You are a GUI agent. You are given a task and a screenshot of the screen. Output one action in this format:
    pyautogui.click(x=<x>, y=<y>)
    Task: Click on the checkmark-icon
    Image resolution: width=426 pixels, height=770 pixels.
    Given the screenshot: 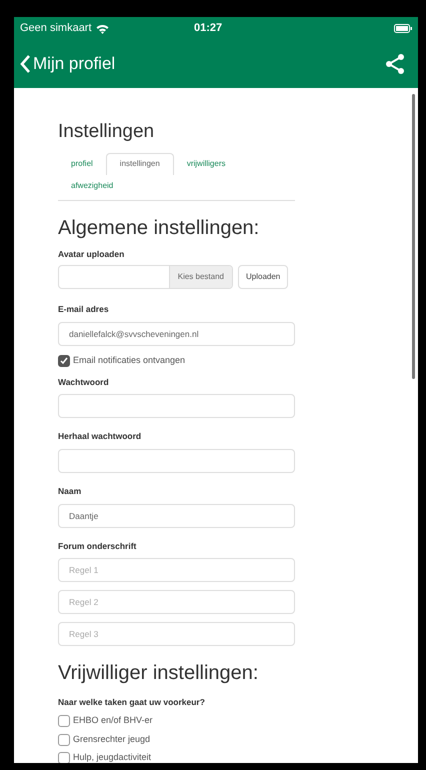 What is the action you would take?
    pyautogui.click(x=64, y=360)
    